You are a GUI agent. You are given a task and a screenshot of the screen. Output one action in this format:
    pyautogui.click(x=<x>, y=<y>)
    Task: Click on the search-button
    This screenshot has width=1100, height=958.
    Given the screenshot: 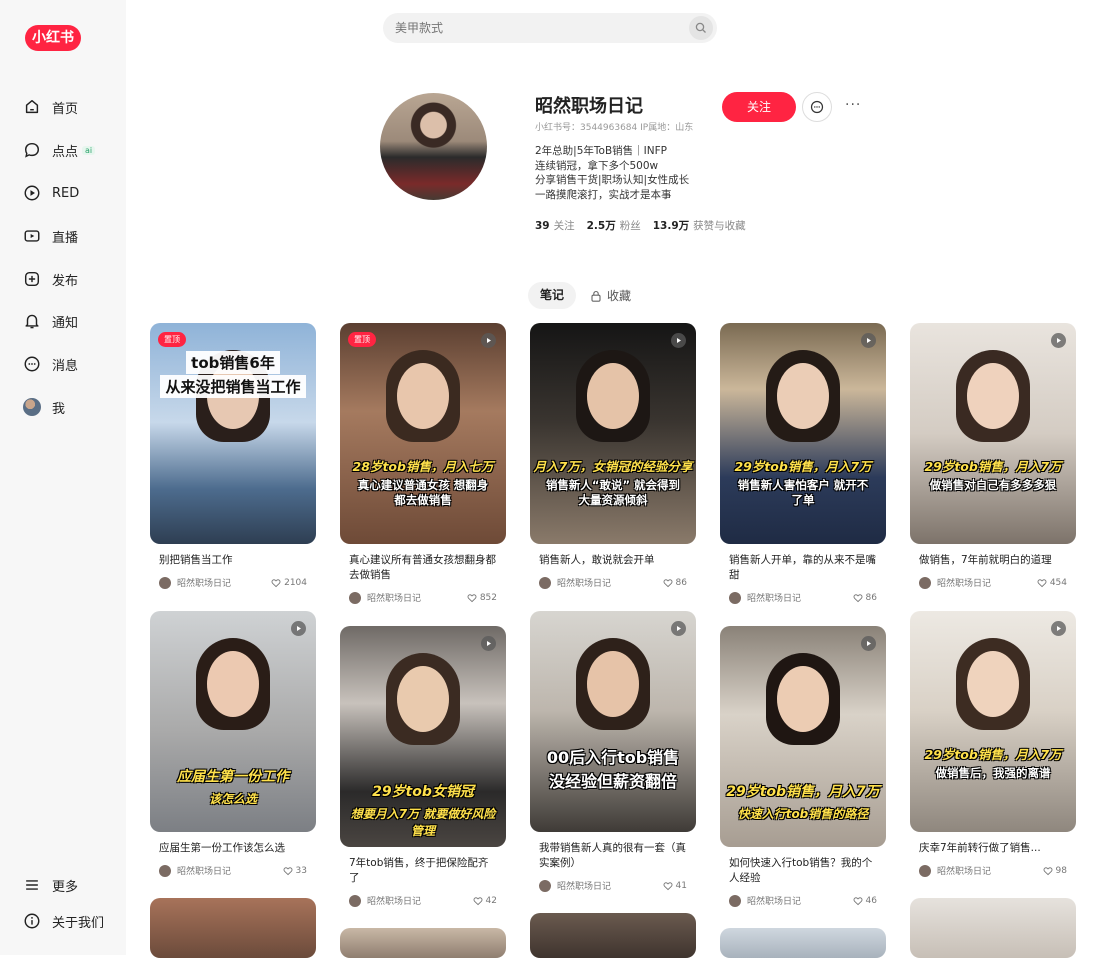 What is the action you would take?
    pyautogui.click(x=701, y=28)
    